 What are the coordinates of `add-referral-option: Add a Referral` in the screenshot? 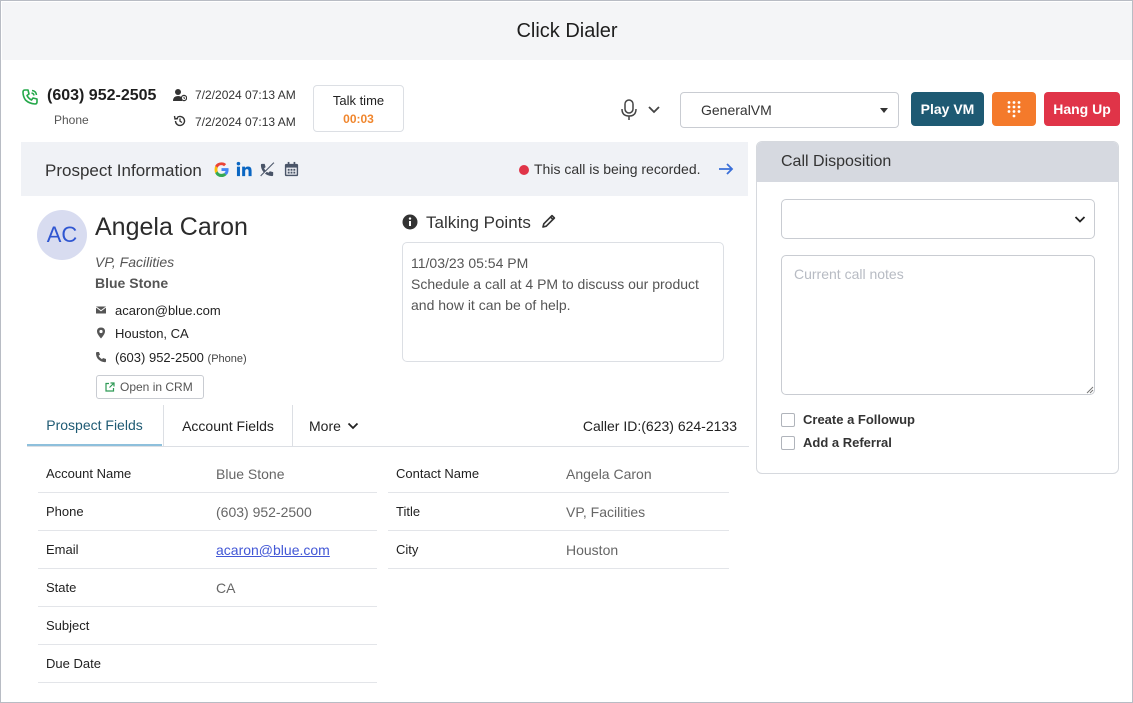 It's located at (836, 442).